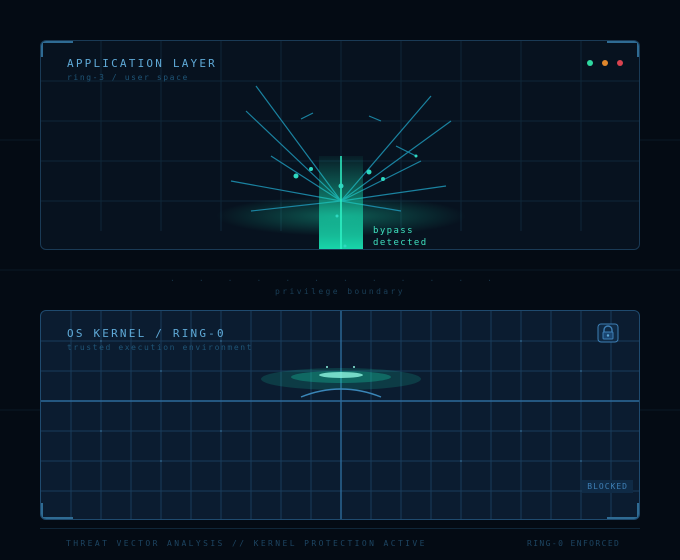 This screenshot has height=560, width=680. I want to click on green-status-dot, so click(590, 63).